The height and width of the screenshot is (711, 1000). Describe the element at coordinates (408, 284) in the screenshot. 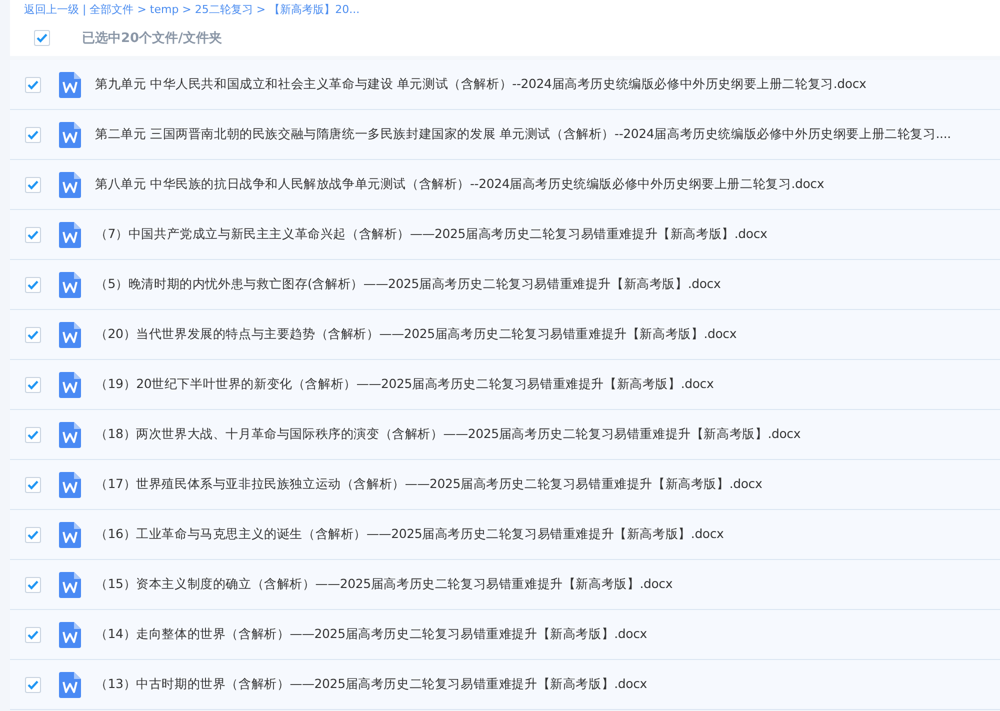

I see `file-name: （5）晚清时期的内忧外患与救亡图存(含解析）——2025届高考历史二轮复习易错重难提升【新高考版】.docx` at that location.